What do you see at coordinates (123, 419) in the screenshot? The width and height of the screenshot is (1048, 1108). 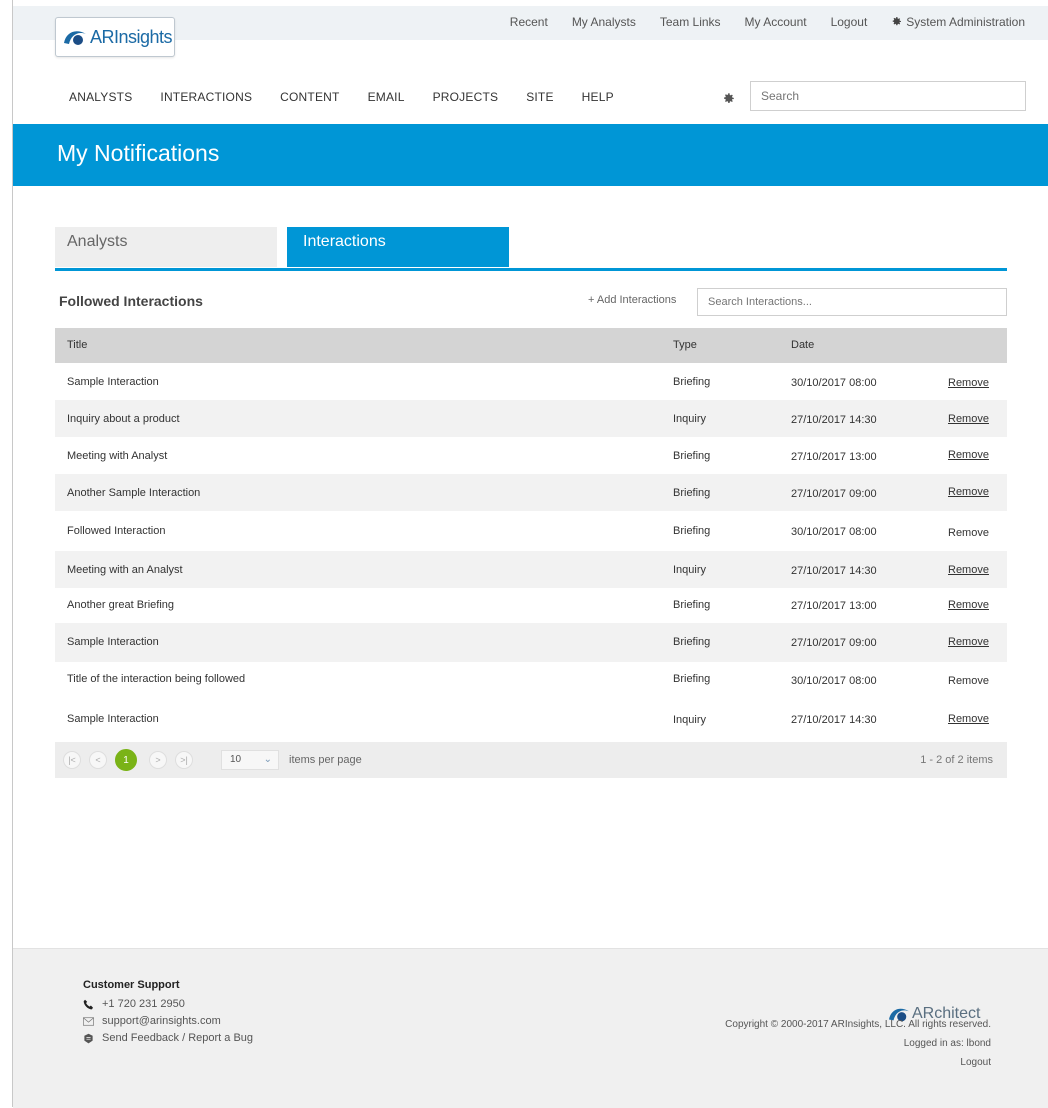 I see `row-title: Inquiry about a product` at bounding box center [123, 419].